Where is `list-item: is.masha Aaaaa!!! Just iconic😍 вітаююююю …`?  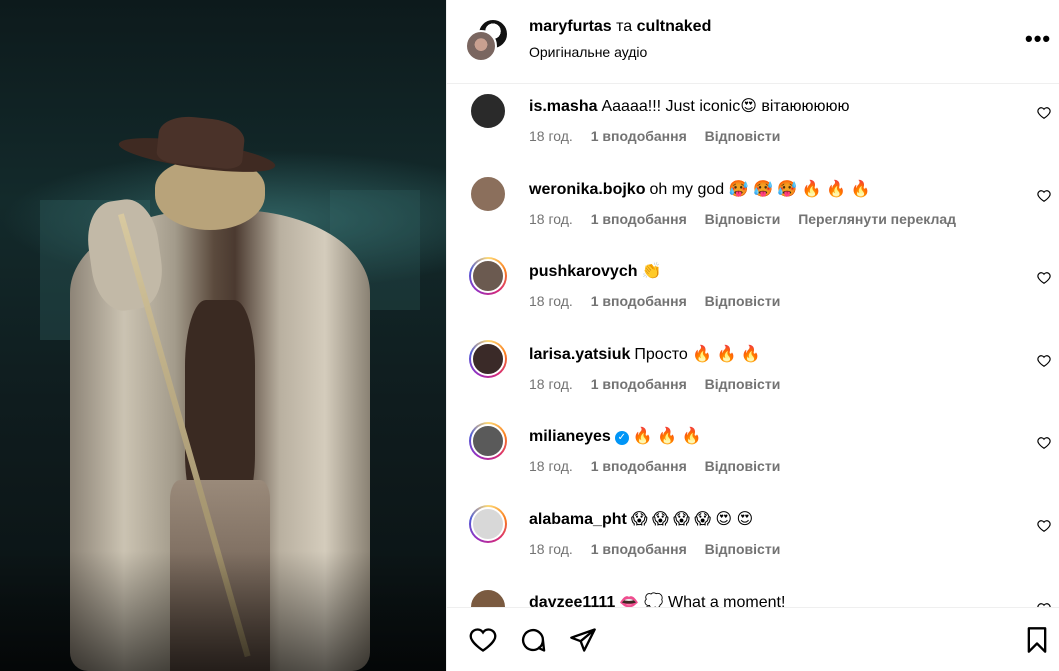 list-item: is.masha Aaaaa!!! Just iconic😍 вітаююююю … is located at coordinates (753, 128).